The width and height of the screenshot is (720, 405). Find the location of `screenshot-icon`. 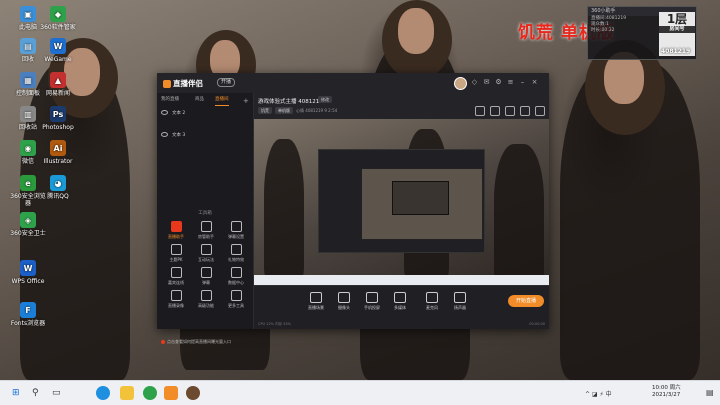

screenshot-icon is located at coordinates (480, 111).